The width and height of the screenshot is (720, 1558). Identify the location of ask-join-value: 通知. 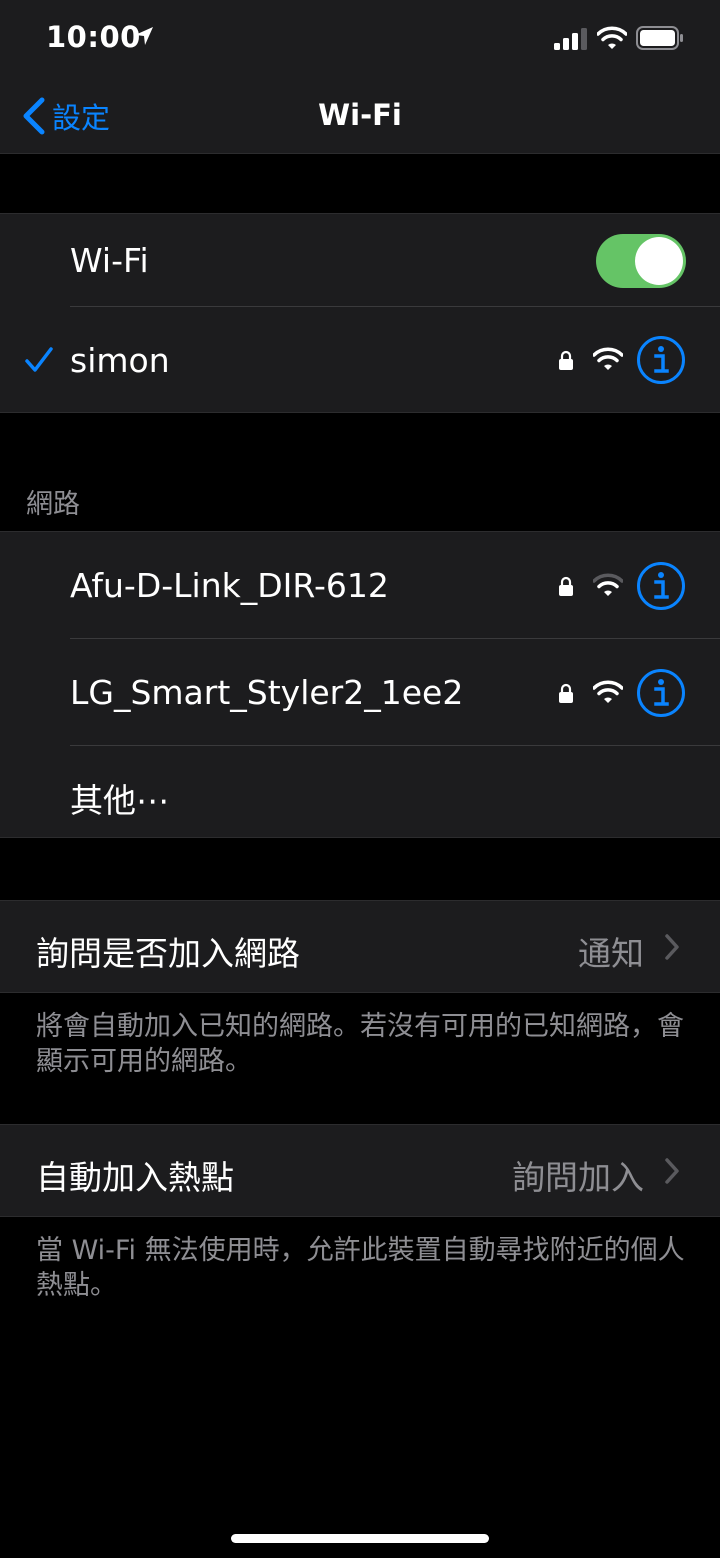
(611, 953).